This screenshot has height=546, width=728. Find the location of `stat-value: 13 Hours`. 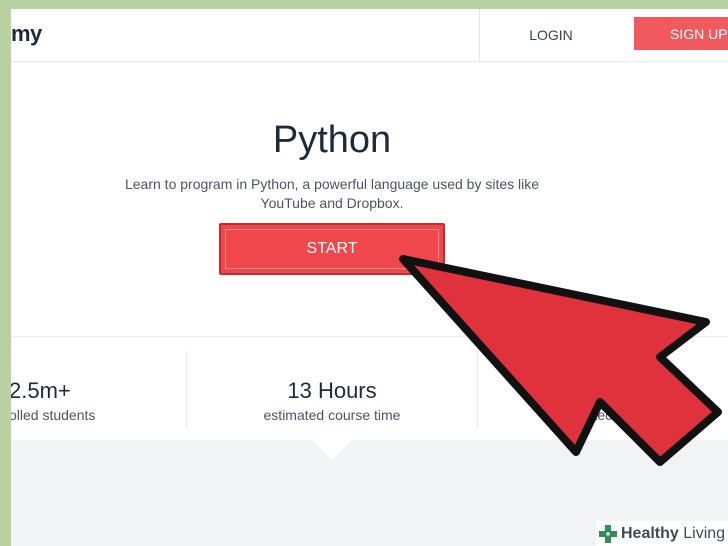

stat-value: 13 Hours is located at coordinates (332, 390).